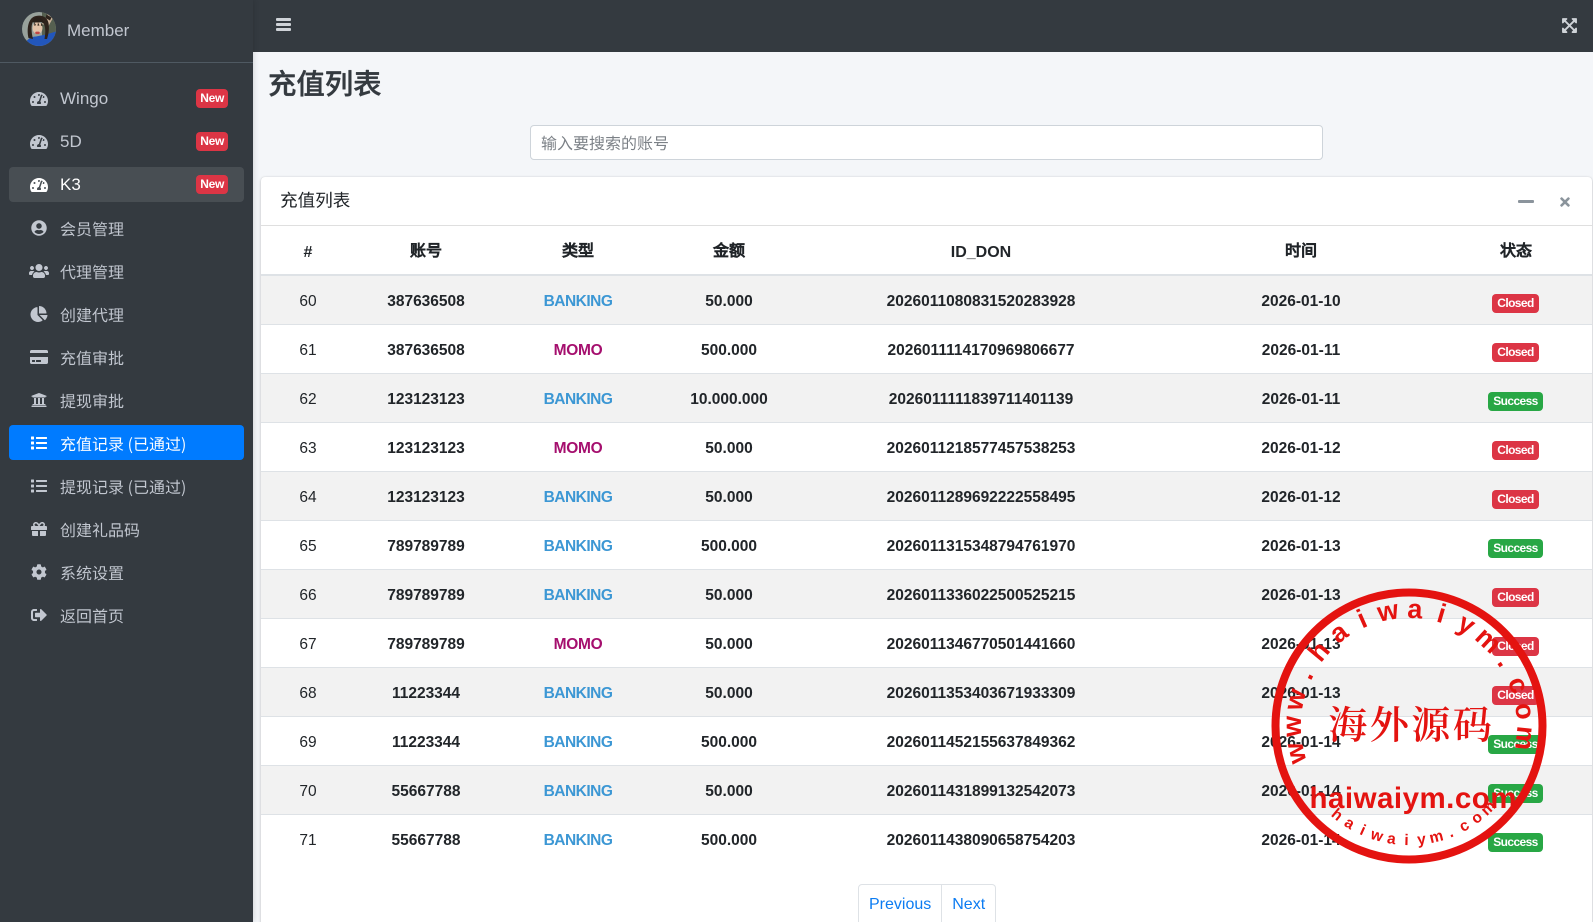 The width and height of the screenshot is (1593, 922). I want to click on svg-text: haiwaiym.com, so click(1413, 798).